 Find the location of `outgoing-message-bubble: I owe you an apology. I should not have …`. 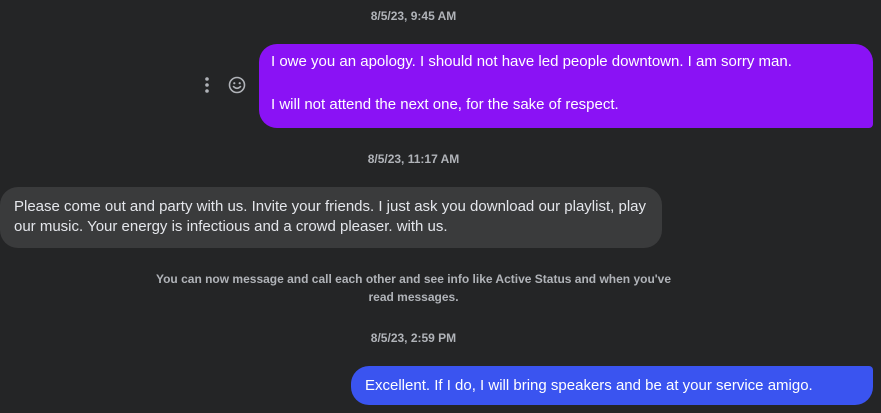

outgoing-message-bubble: I owe you an apology. I should not have … is located at coordinates (566, 86).